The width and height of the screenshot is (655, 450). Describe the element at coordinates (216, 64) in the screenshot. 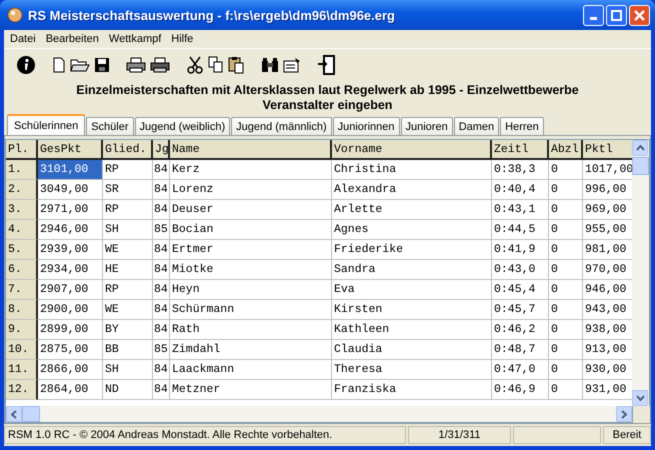

I see `copy-icon` at that location.